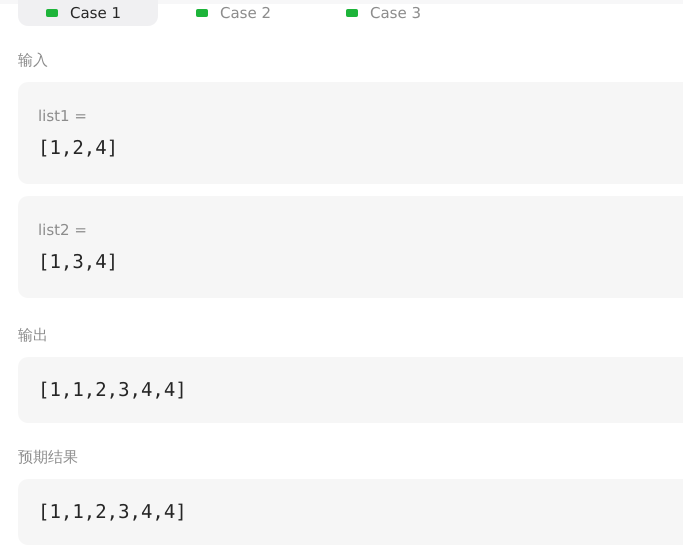 The height and width of the screenshot is (560, 683). I want to click on expected-value: [1,1,2,3,4,4], so click(112, 512).